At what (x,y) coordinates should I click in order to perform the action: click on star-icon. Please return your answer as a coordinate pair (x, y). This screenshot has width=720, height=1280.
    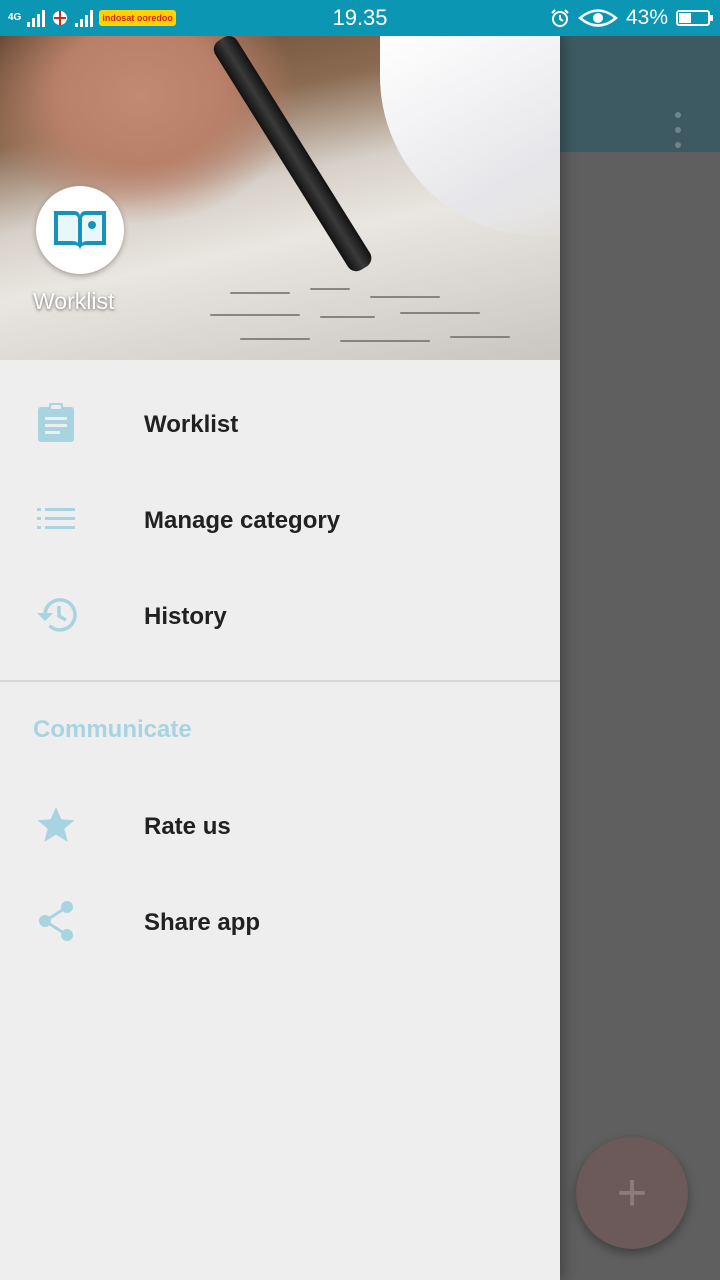
    Looking at the image, I should click on (56, 825).